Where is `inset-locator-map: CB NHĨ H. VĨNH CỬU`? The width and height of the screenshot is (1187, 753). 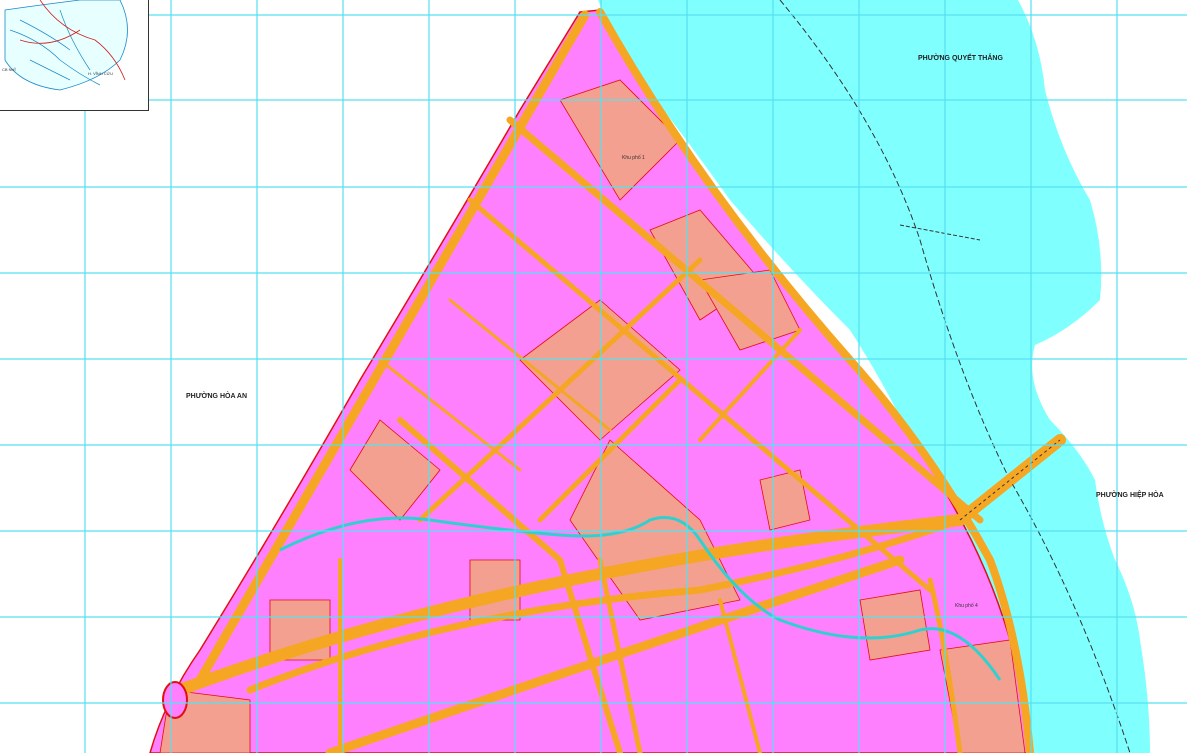
inset-locator-map: CB NHĨ H. VĨNH CỬU is located at coordinates (74, 55).